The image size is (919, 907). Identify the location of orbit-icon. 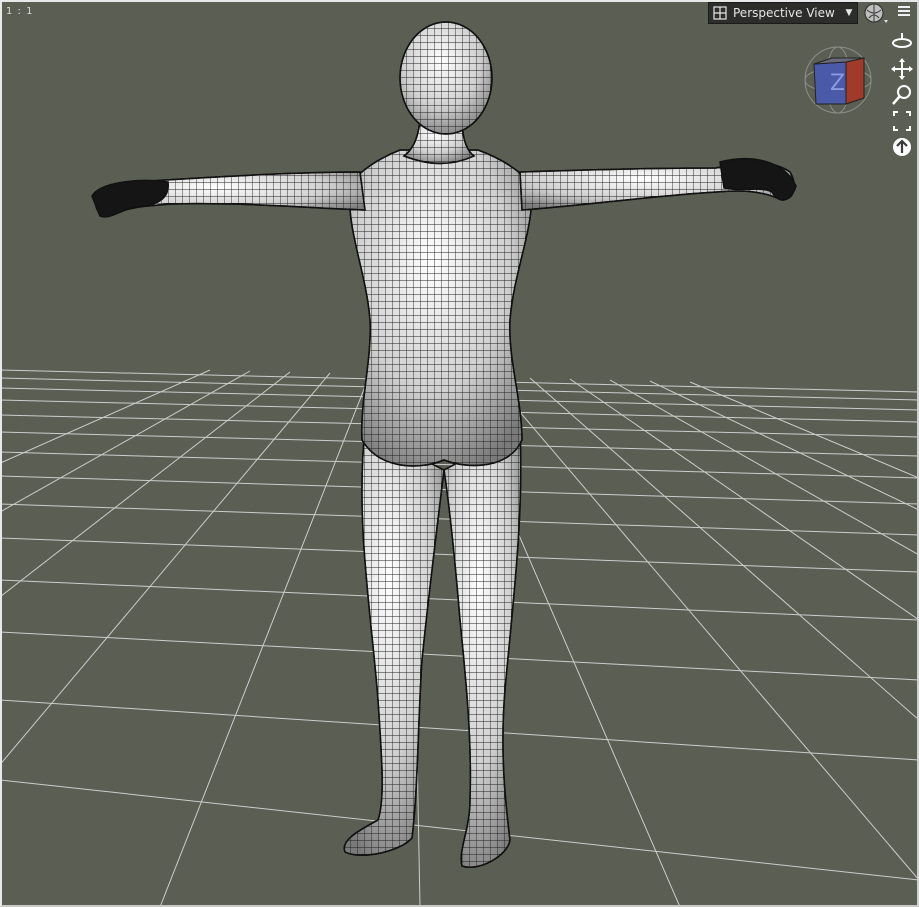
(902, 43).